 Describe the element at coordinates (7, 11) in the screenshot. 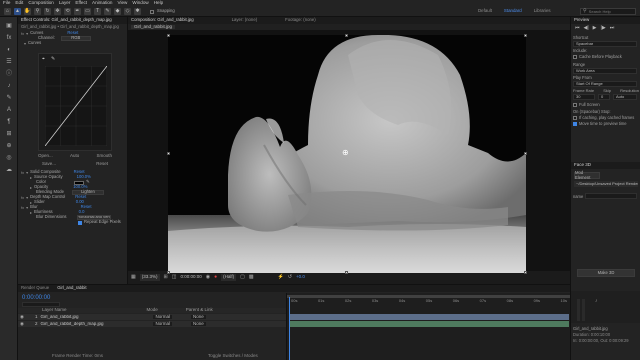

I see `home-icon: ⌂` at that location.